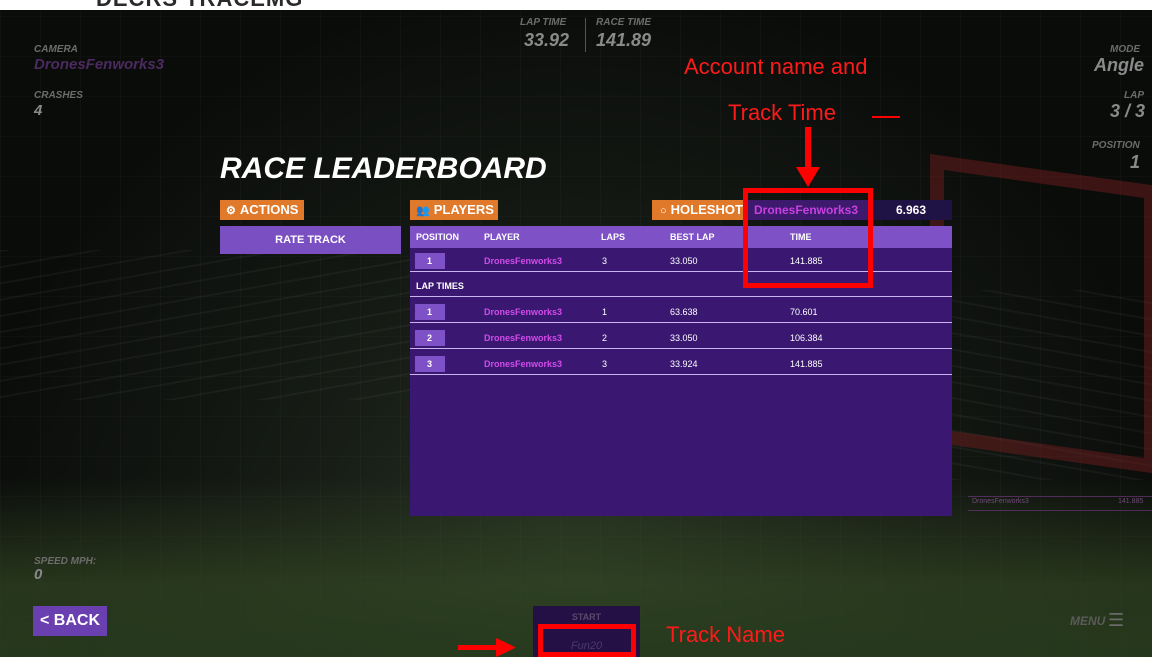 This screenshot has width=1152, height=657. I want to click on lap-cell: 2, so click(605, 338).